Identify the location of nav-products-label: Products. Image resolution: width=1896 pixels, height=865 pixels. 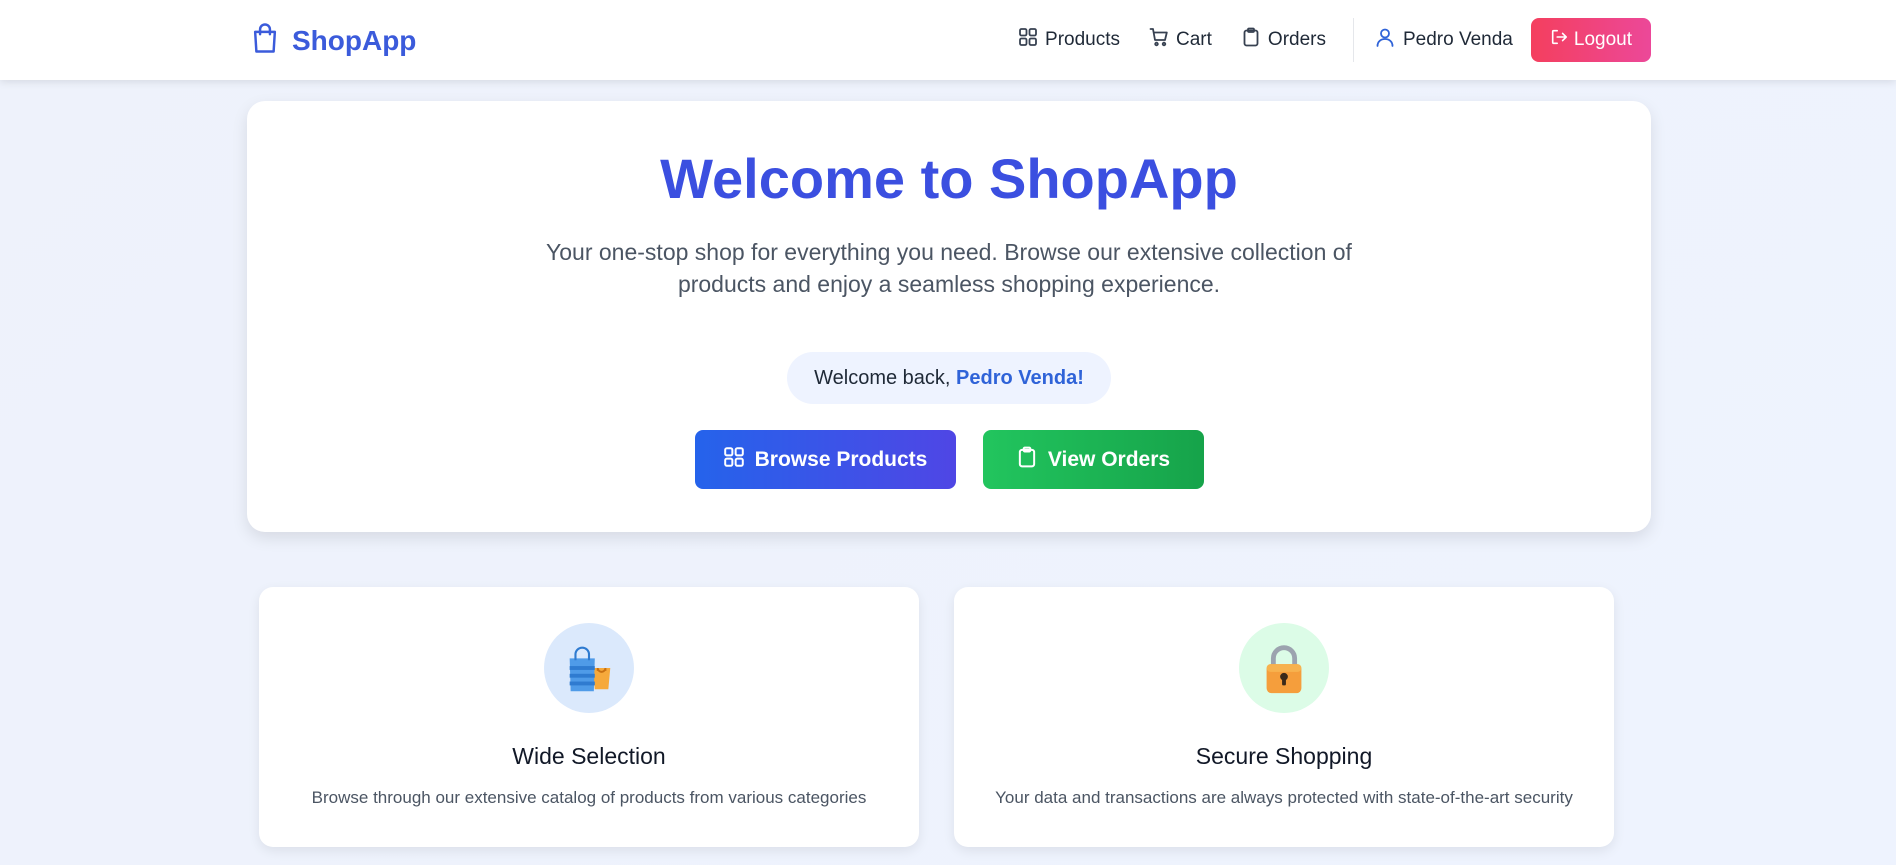
(1083, 39).